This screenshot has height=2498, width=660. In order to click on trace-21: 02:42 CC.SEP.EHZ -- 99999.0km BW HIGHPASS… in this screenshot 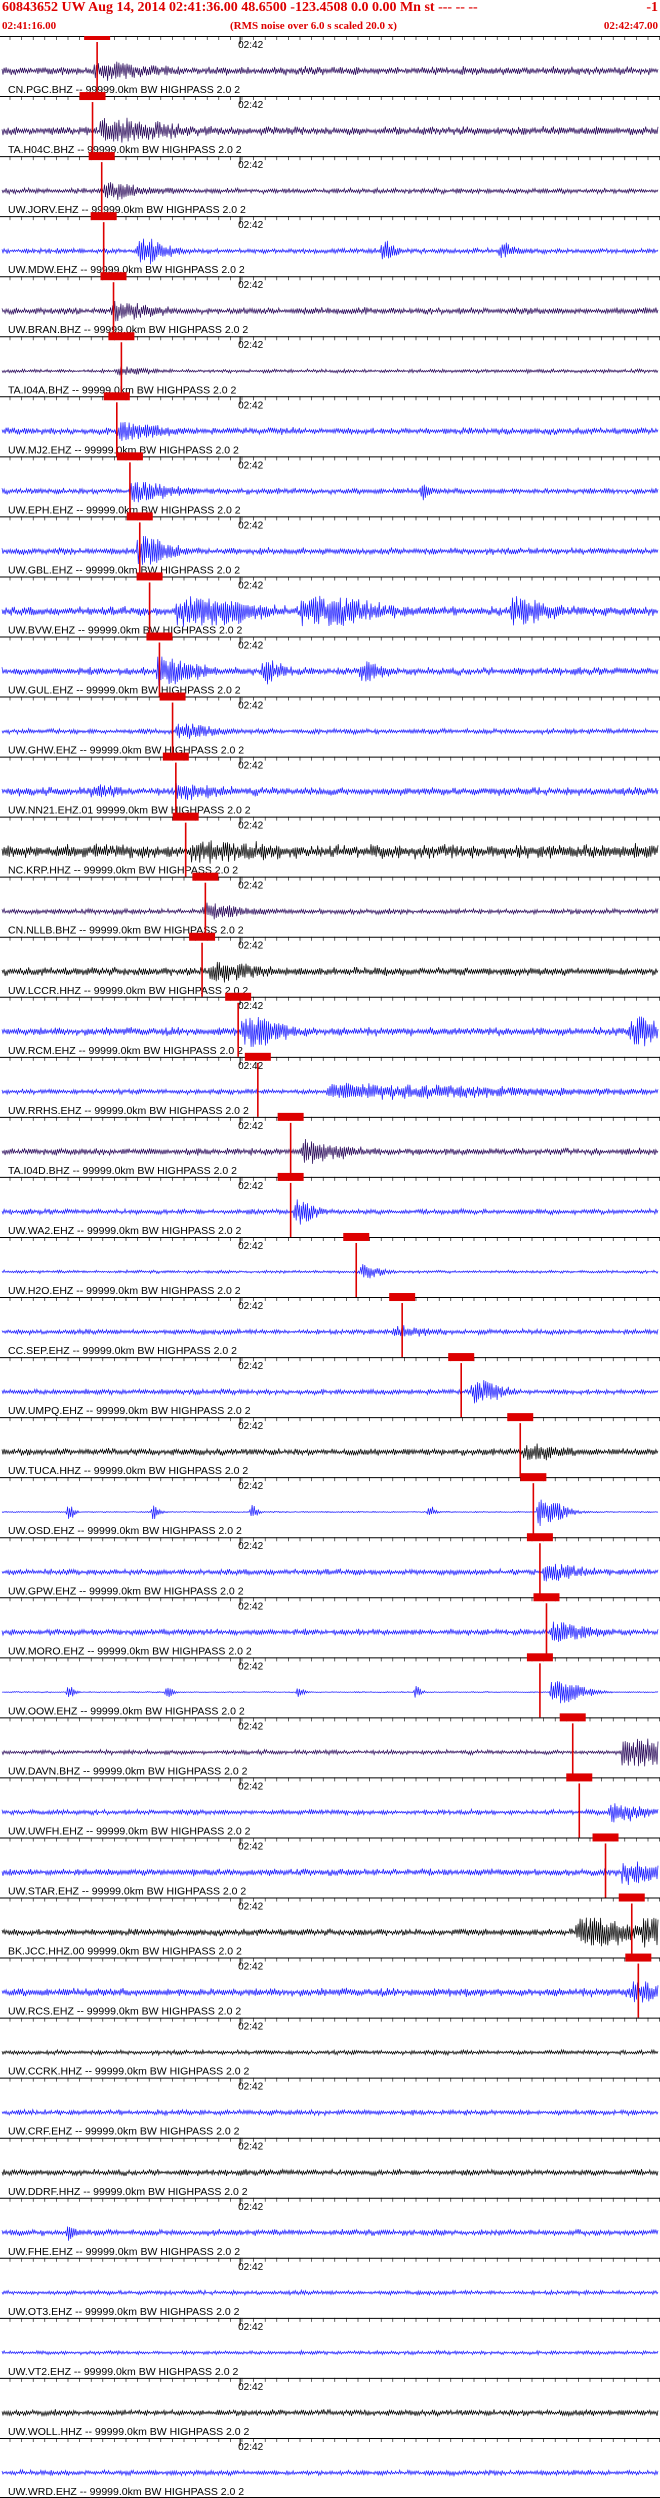, I will do `click(330, 1325)`.